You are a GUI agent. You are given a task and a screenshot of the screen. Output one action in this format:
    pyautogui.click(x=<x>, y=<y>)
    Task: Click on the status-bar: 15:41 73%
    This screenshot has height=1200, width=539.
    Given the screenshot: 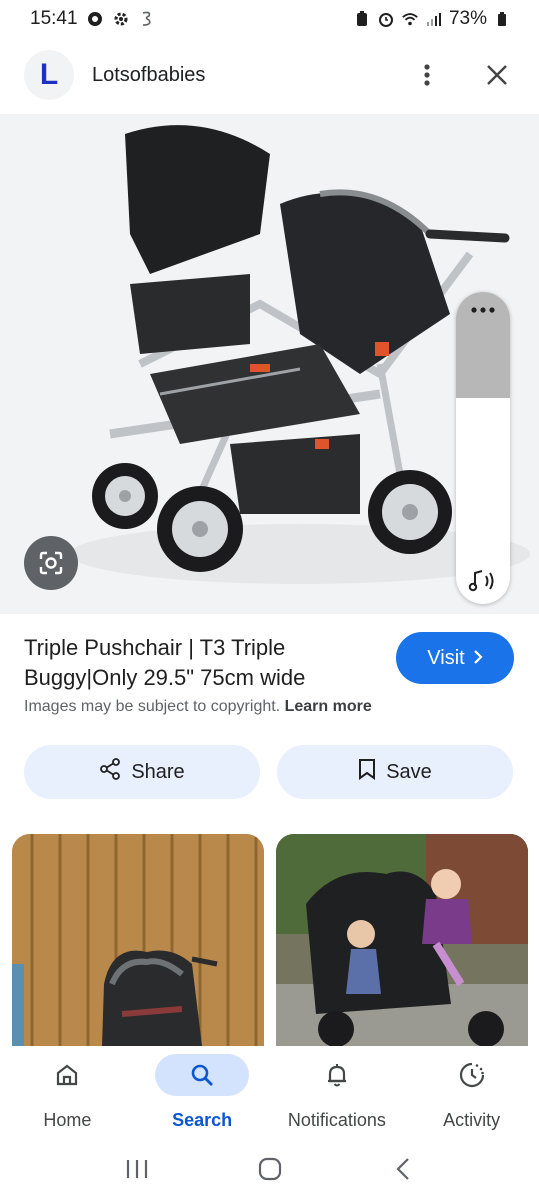 What is the action you would take?
    pyautogui.click(x=269, y=19)
    